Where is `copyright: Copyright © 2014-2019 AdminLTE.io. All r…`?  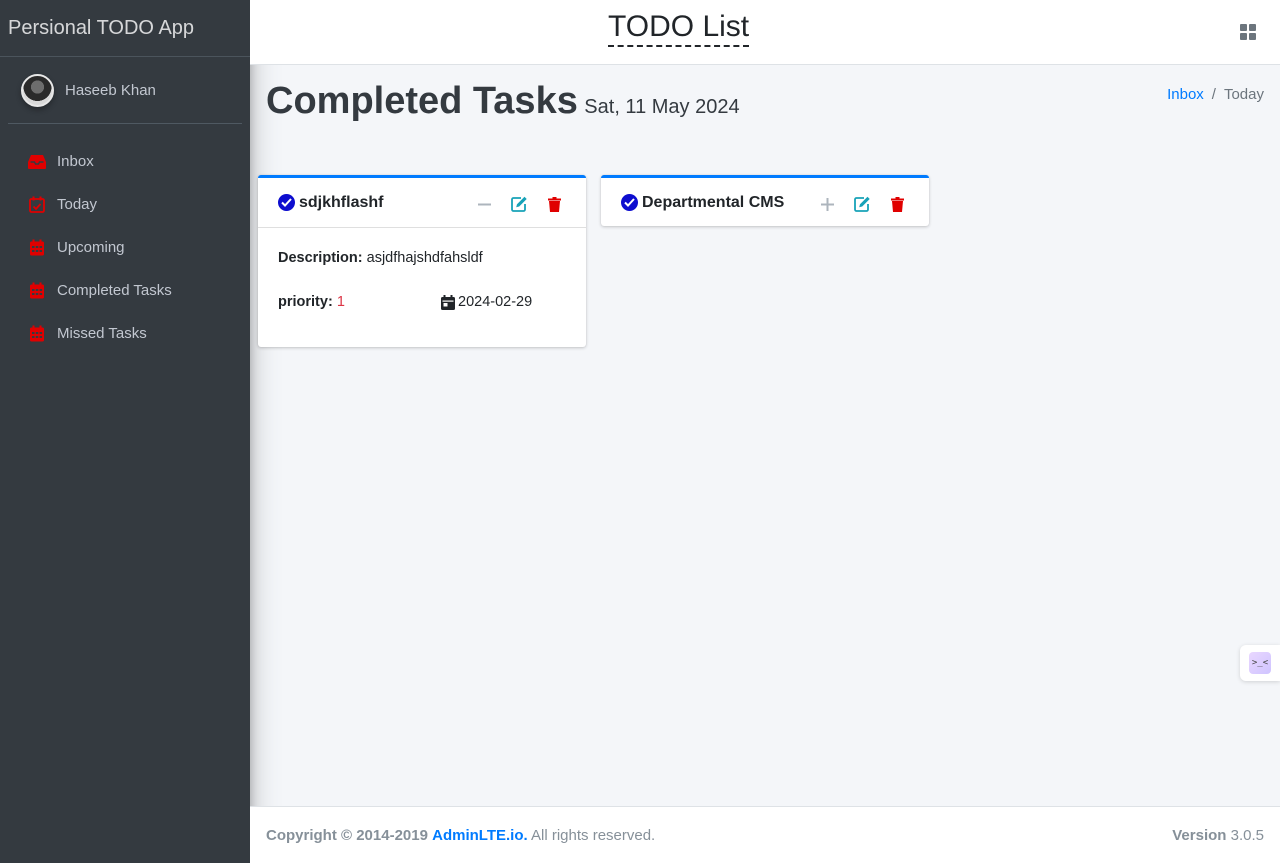 copyright: Copyright © 2014-2019 AdminLTE.io. All r… is located at coordinates (460, 835).